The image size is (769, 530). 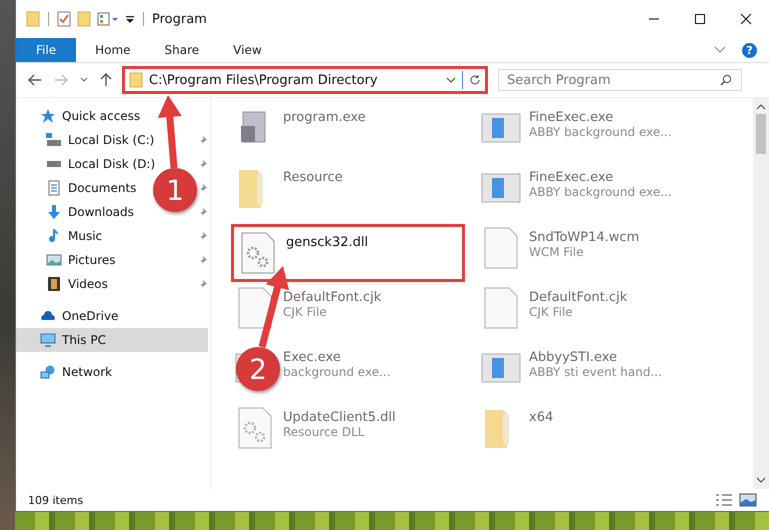 What do you see at coordinates (108, 19) in the screenshot?
I see `properties-icon` at bounding box center [108, 19].